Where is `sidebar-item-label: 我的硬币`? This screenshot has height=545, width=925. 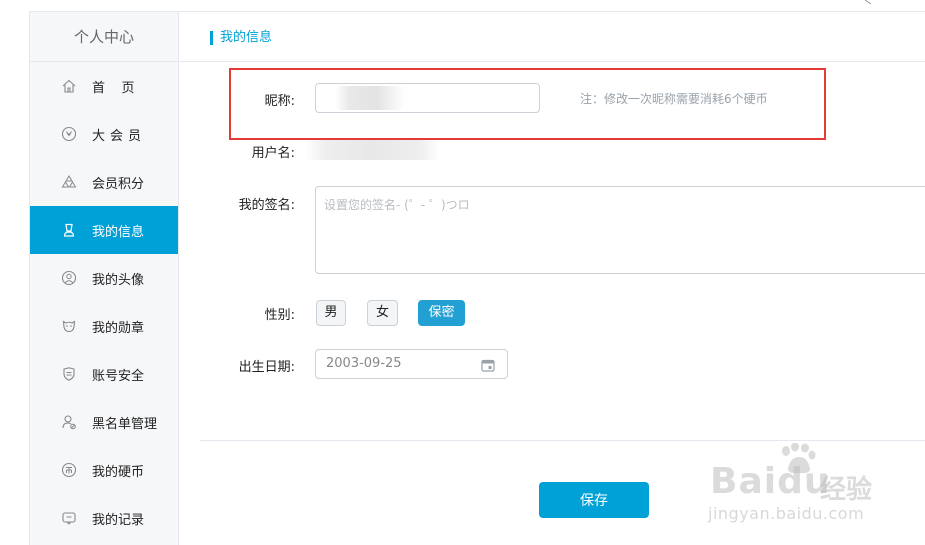
sidebar-item-label: 我的硬币 is located at coordinates (118, 472).